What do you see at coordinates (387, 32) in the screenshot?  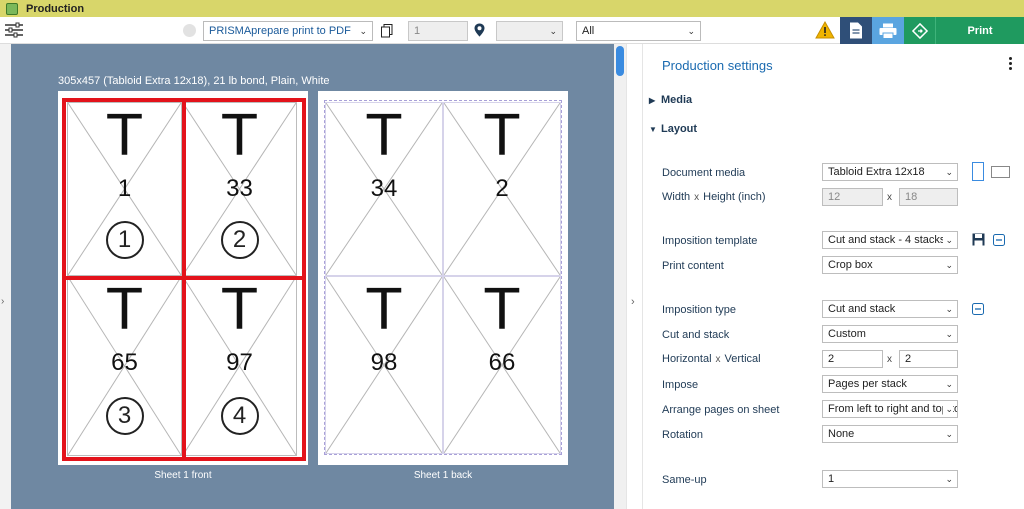 I see `copies-icon` at bounding box center [387, 32].